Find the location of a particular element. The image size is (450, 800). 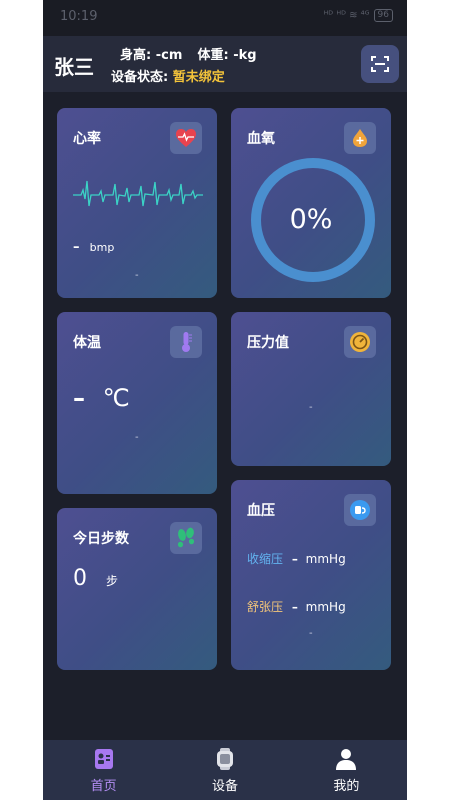

diastolic-value: – is located at coordinates (294, 607).